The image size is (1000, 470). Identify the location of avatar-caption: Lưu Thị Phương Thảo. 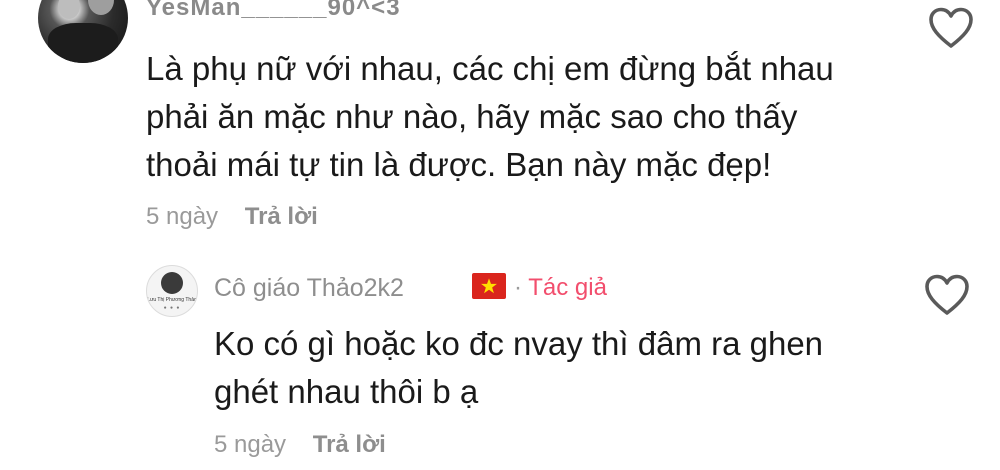
(172, 300).